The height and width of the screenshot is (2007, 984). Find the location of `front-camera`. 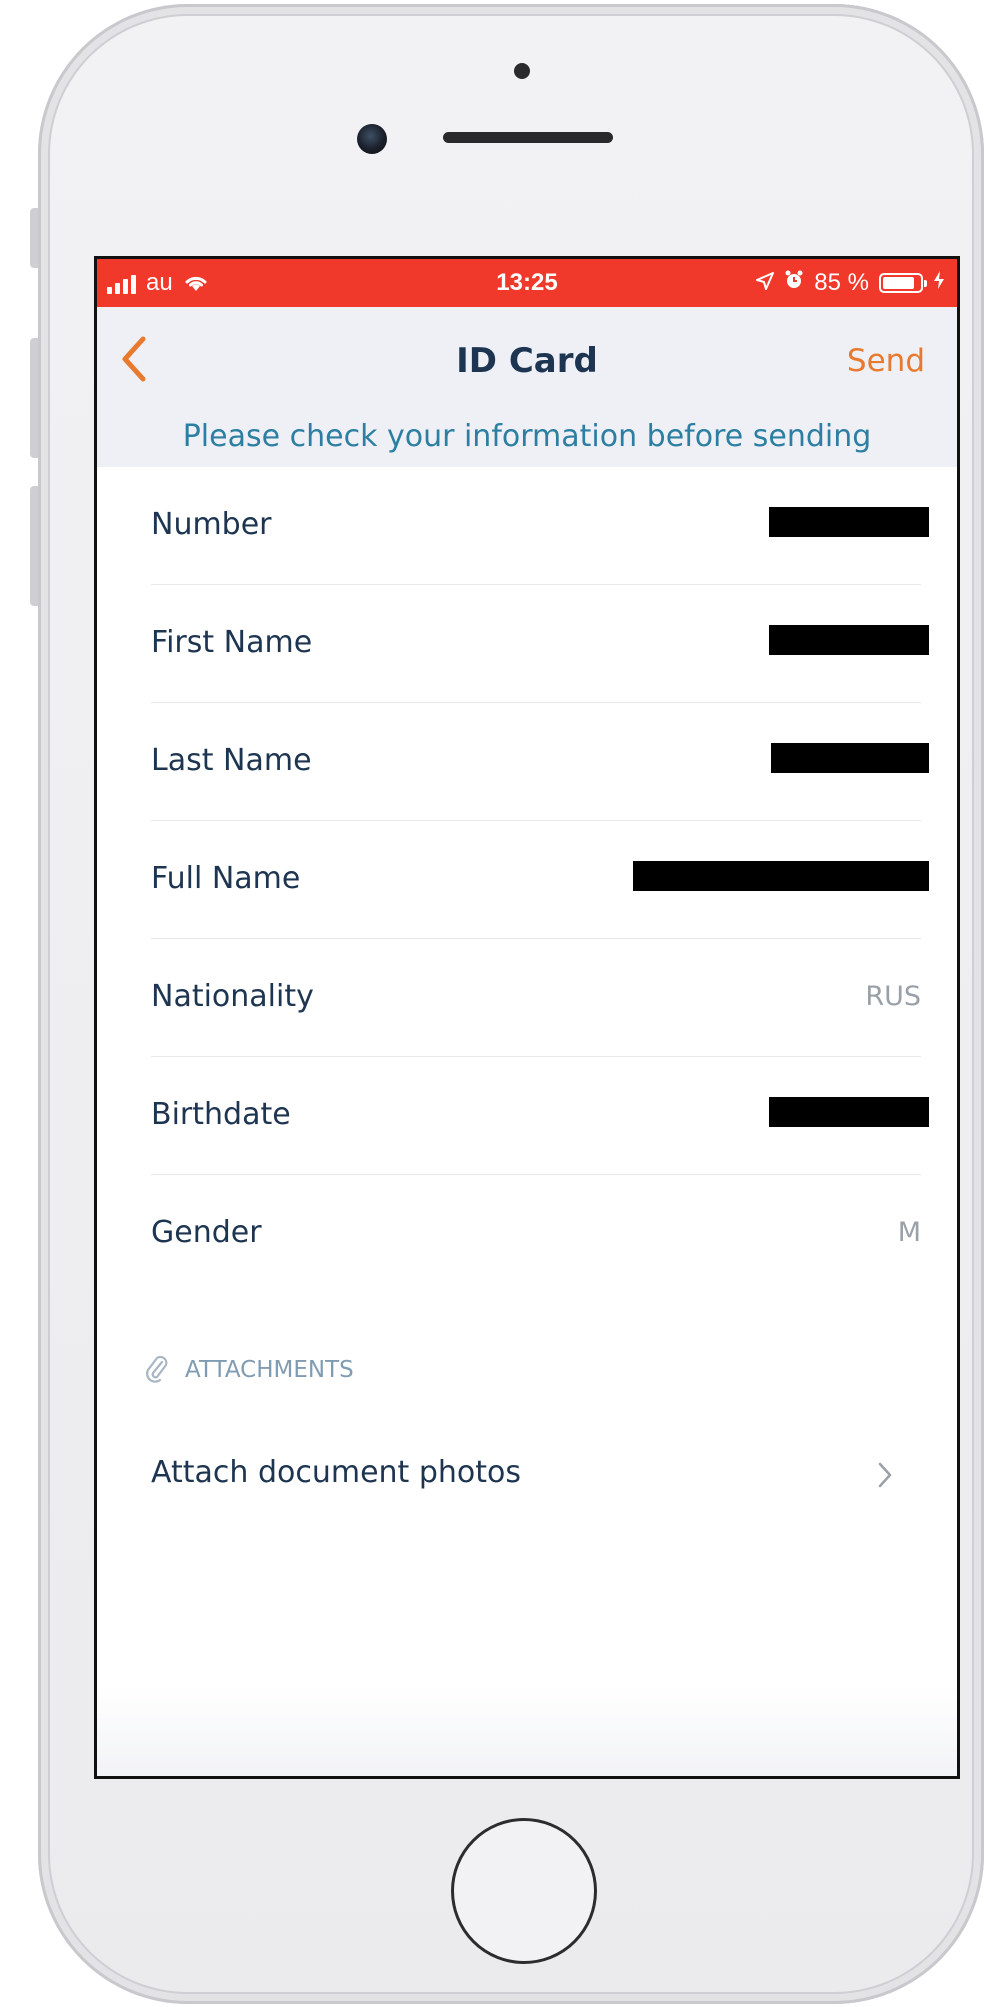

front-camera is located at coordinates (372, 139).